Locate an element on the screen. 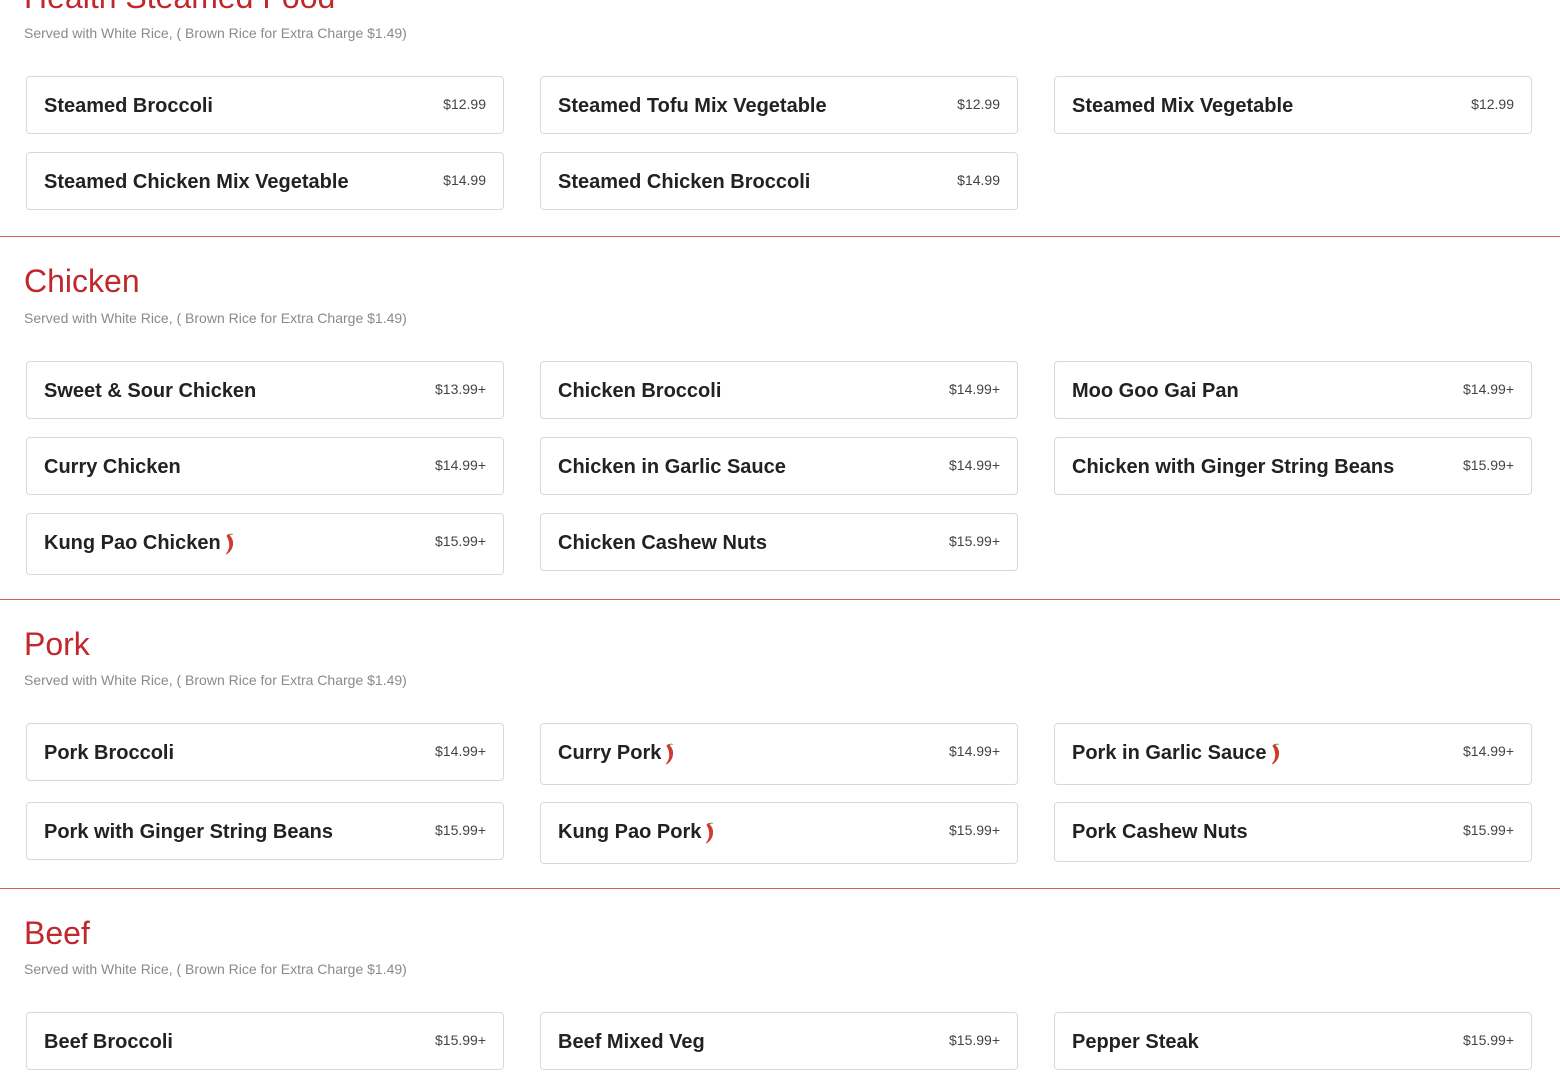  menu-item-name: Steamed Broccoli is located at coordinates (128, 106).